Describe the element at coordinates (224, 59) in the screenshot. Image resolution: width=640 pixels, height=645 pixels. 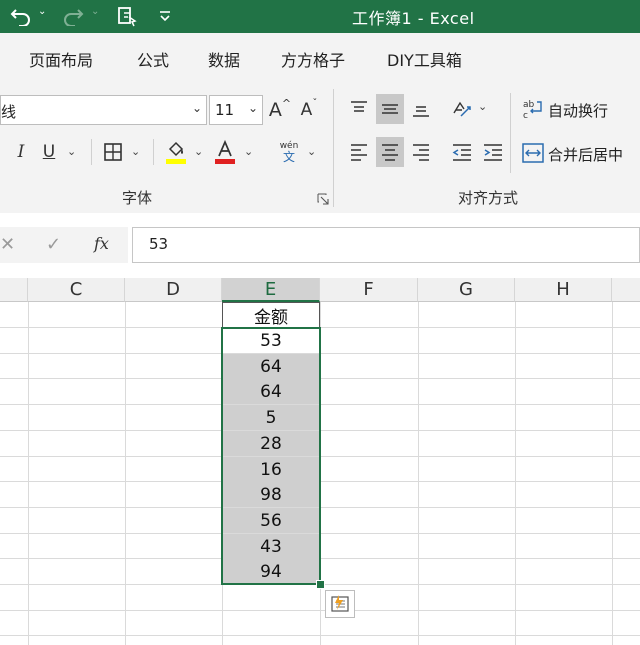
I see `tab-data: 数据` at that location.